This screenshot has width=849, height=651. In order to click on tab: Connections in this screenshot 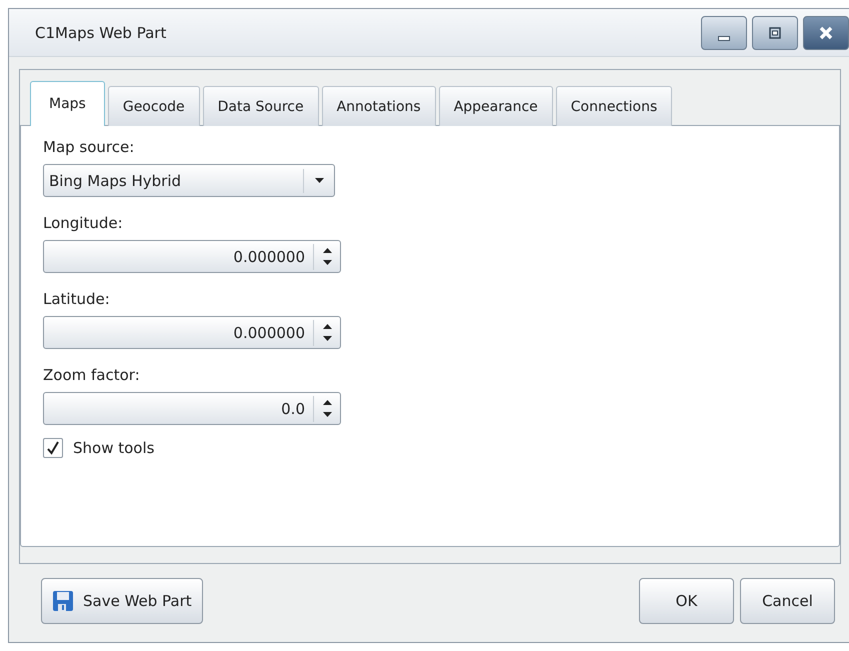, I will do `click(614, 106)`.